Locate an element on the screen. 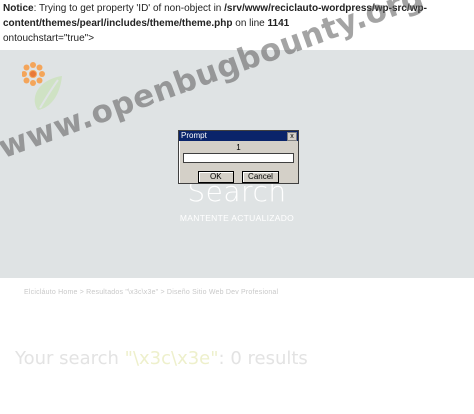 The width and height of the screenshot is (474, 414). leaf-logo-icon is located at coordinates (43, 86).